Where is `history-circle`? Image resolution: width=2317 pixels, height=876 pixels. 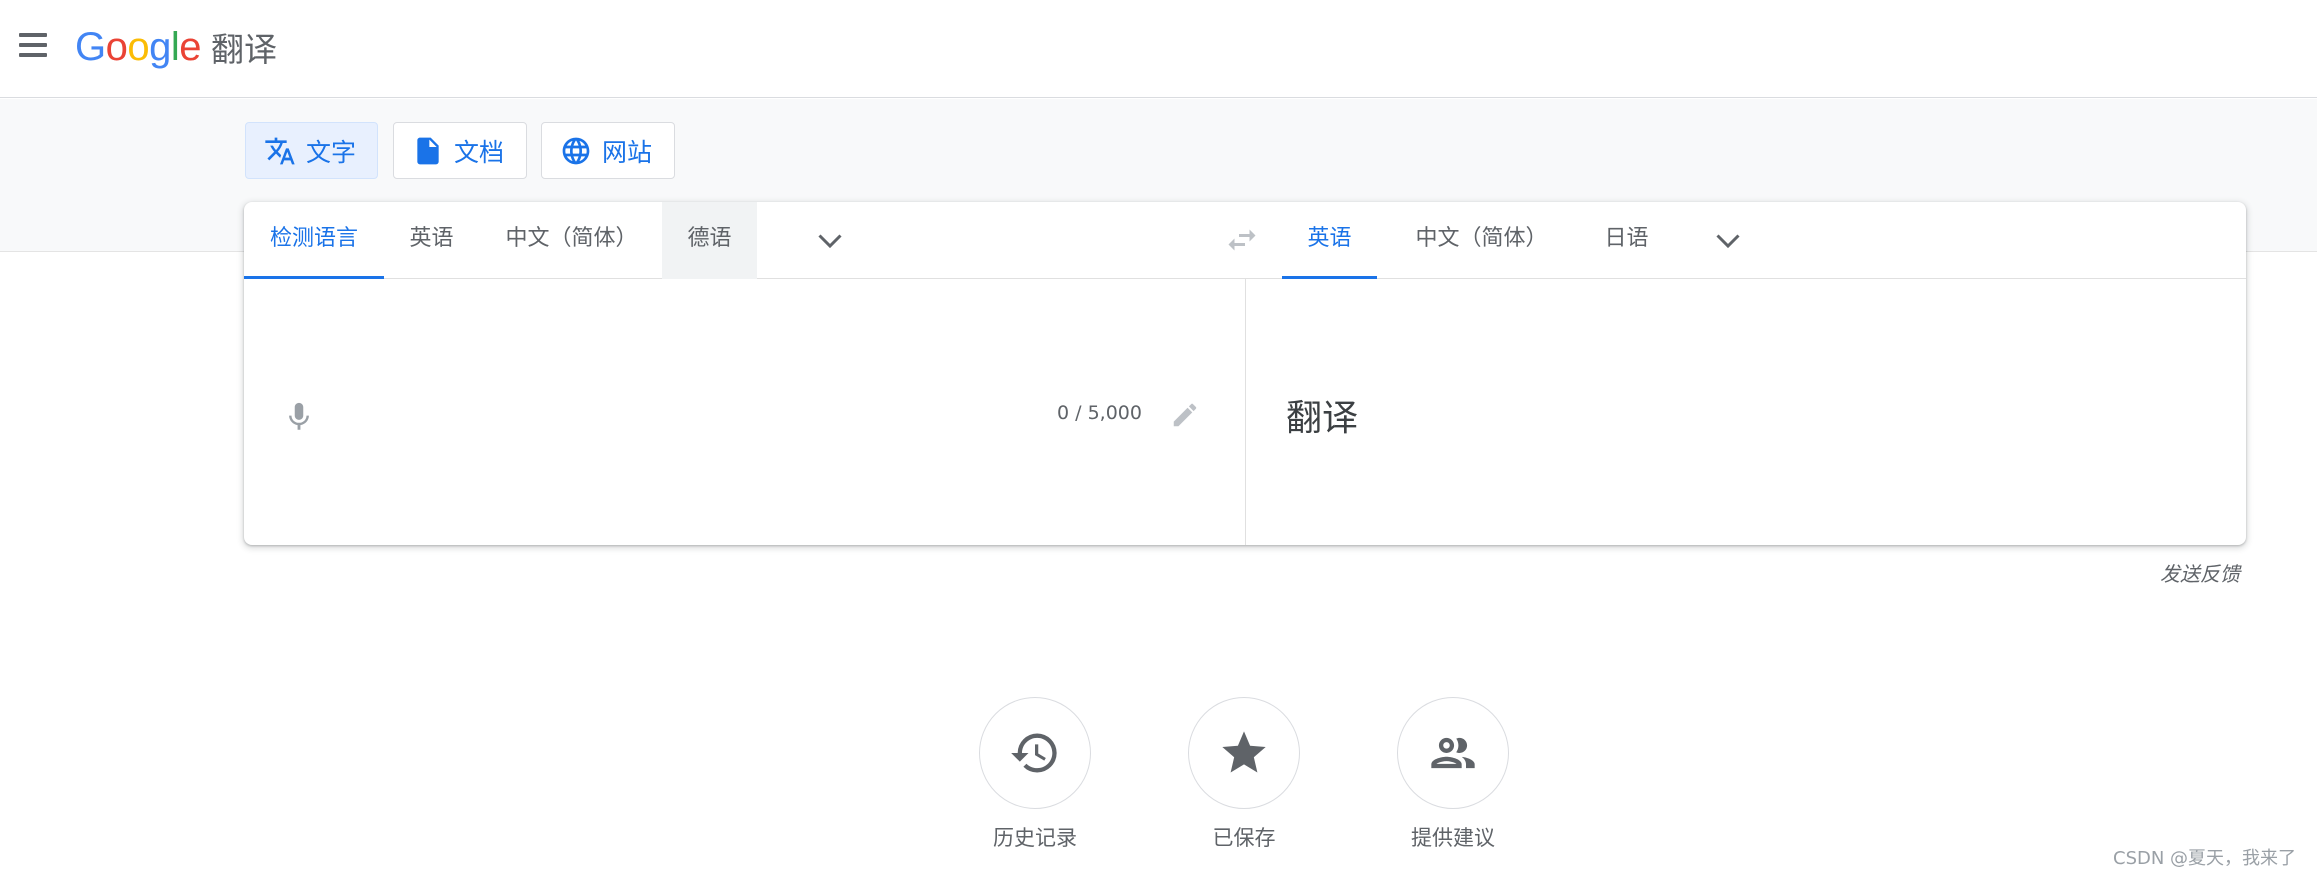
history-circle is located at coordinates (1035, 753).